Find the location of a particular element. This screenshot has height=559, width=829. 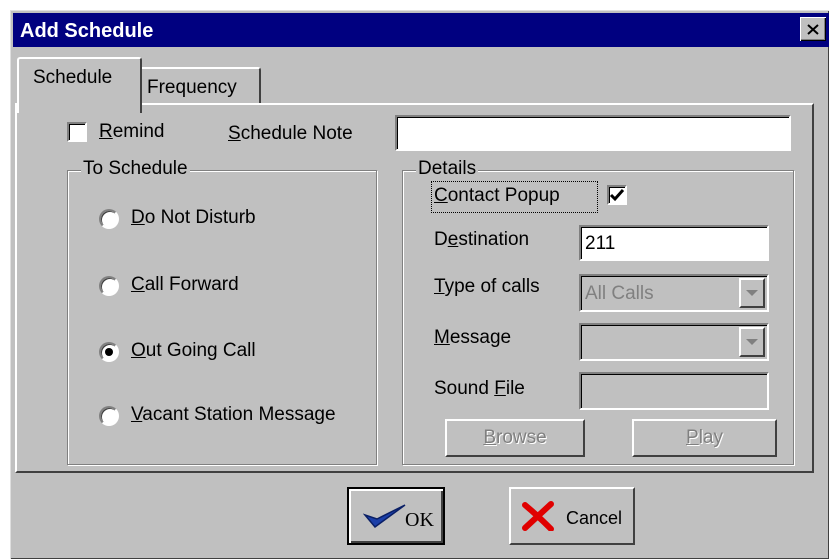

cancel-label: Cancel is located at coordinates (594, 518).